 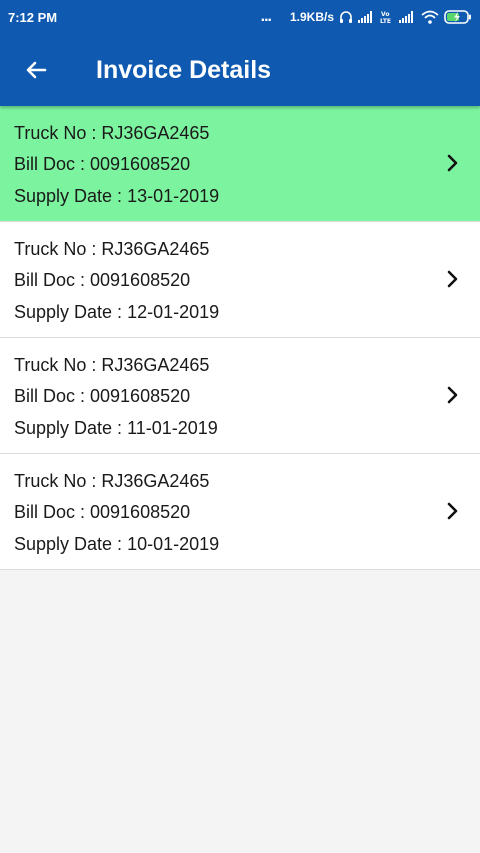 What do you see at coordinates (430, 17) in the screenshot?
I see `wifi-icon` at bounding box center [430, 17].